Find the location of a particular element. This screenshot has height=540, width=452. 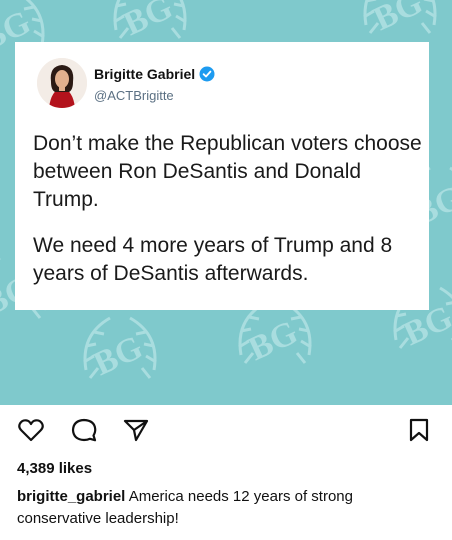

bookmark-icon is located at coordinates (419, 432).